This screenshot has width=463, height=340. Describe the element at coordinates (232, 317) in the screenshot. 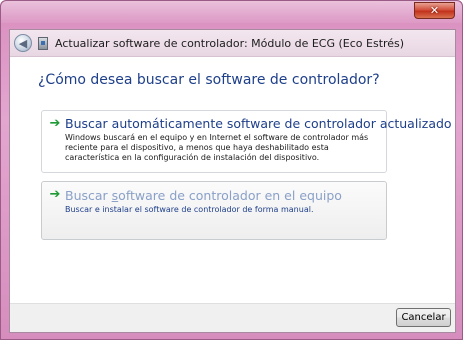

I see `button-bar: Cancelar` at that location.